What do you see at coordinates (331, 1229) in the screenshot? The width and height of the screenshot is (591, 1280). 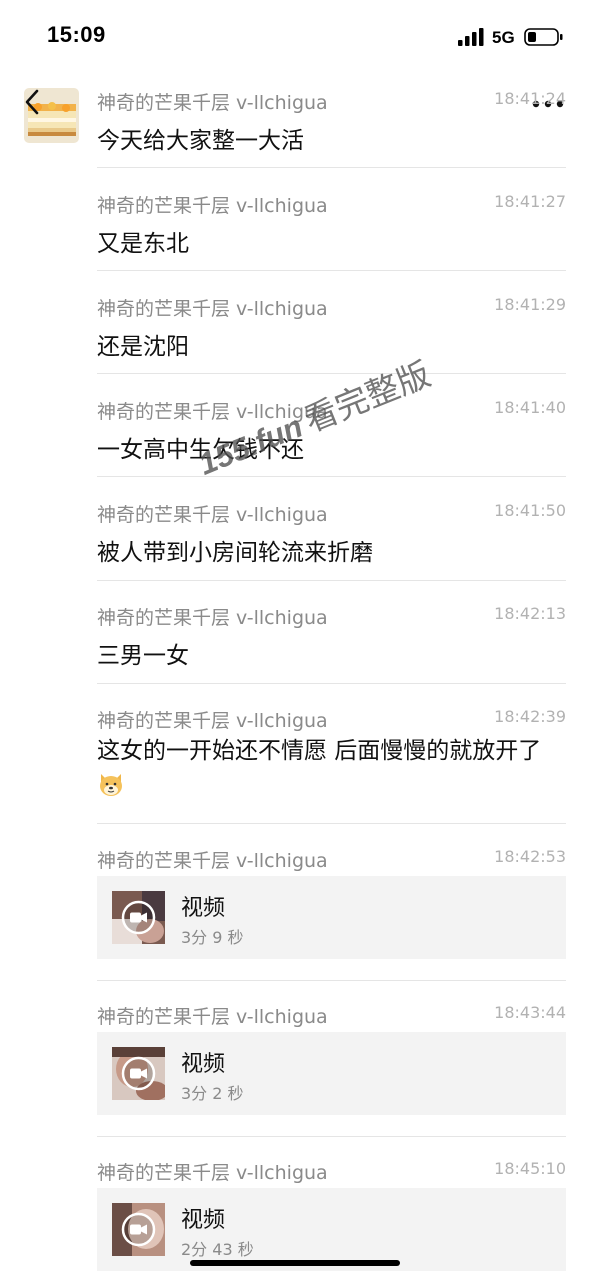 I see `video-message-card: 视频 2分 43 秒` at bounding box center [331, 1229].